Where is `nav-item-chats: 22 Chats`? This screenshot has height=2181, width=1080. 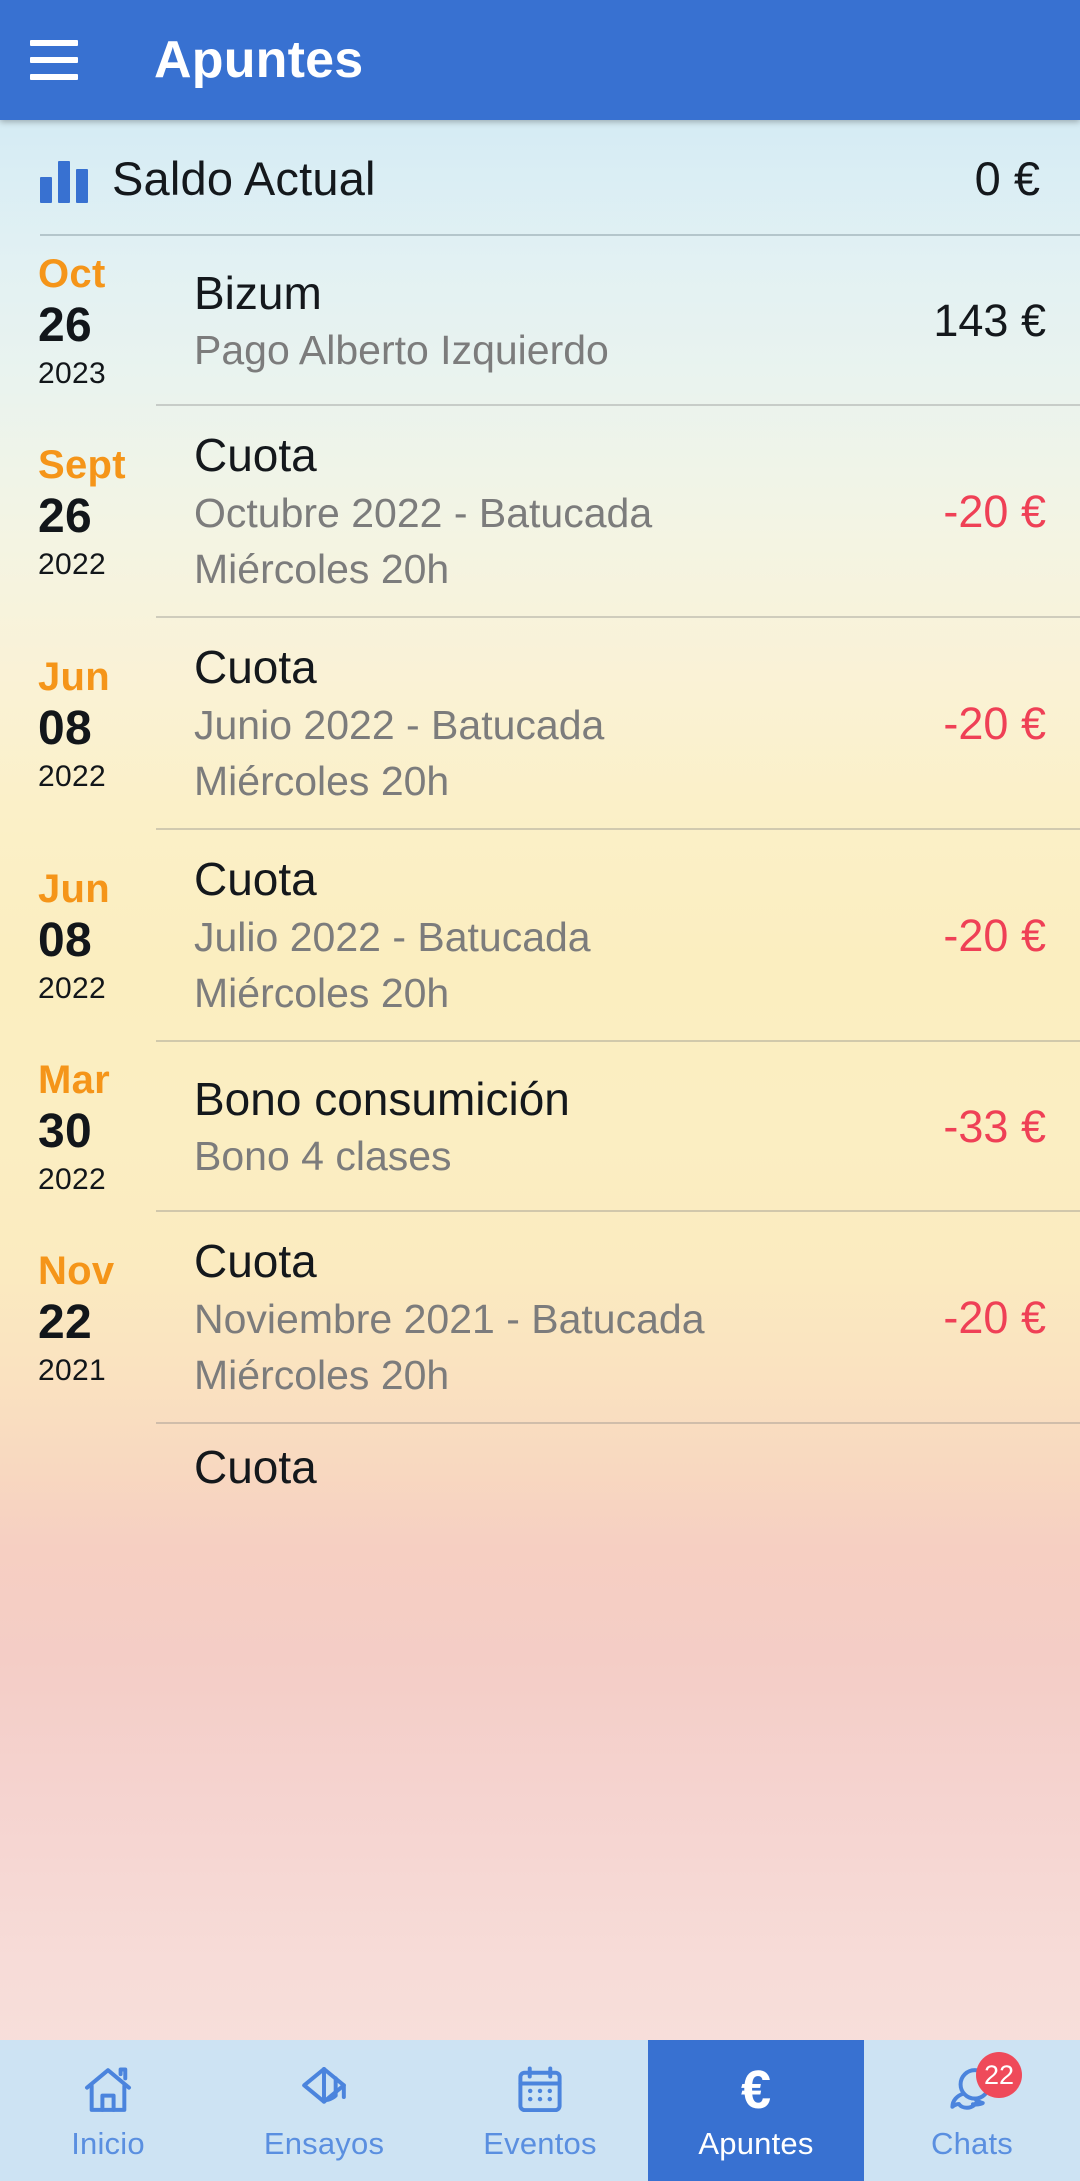
nav-item-chats: 22 Chats is located at coordinates (972, 2110).